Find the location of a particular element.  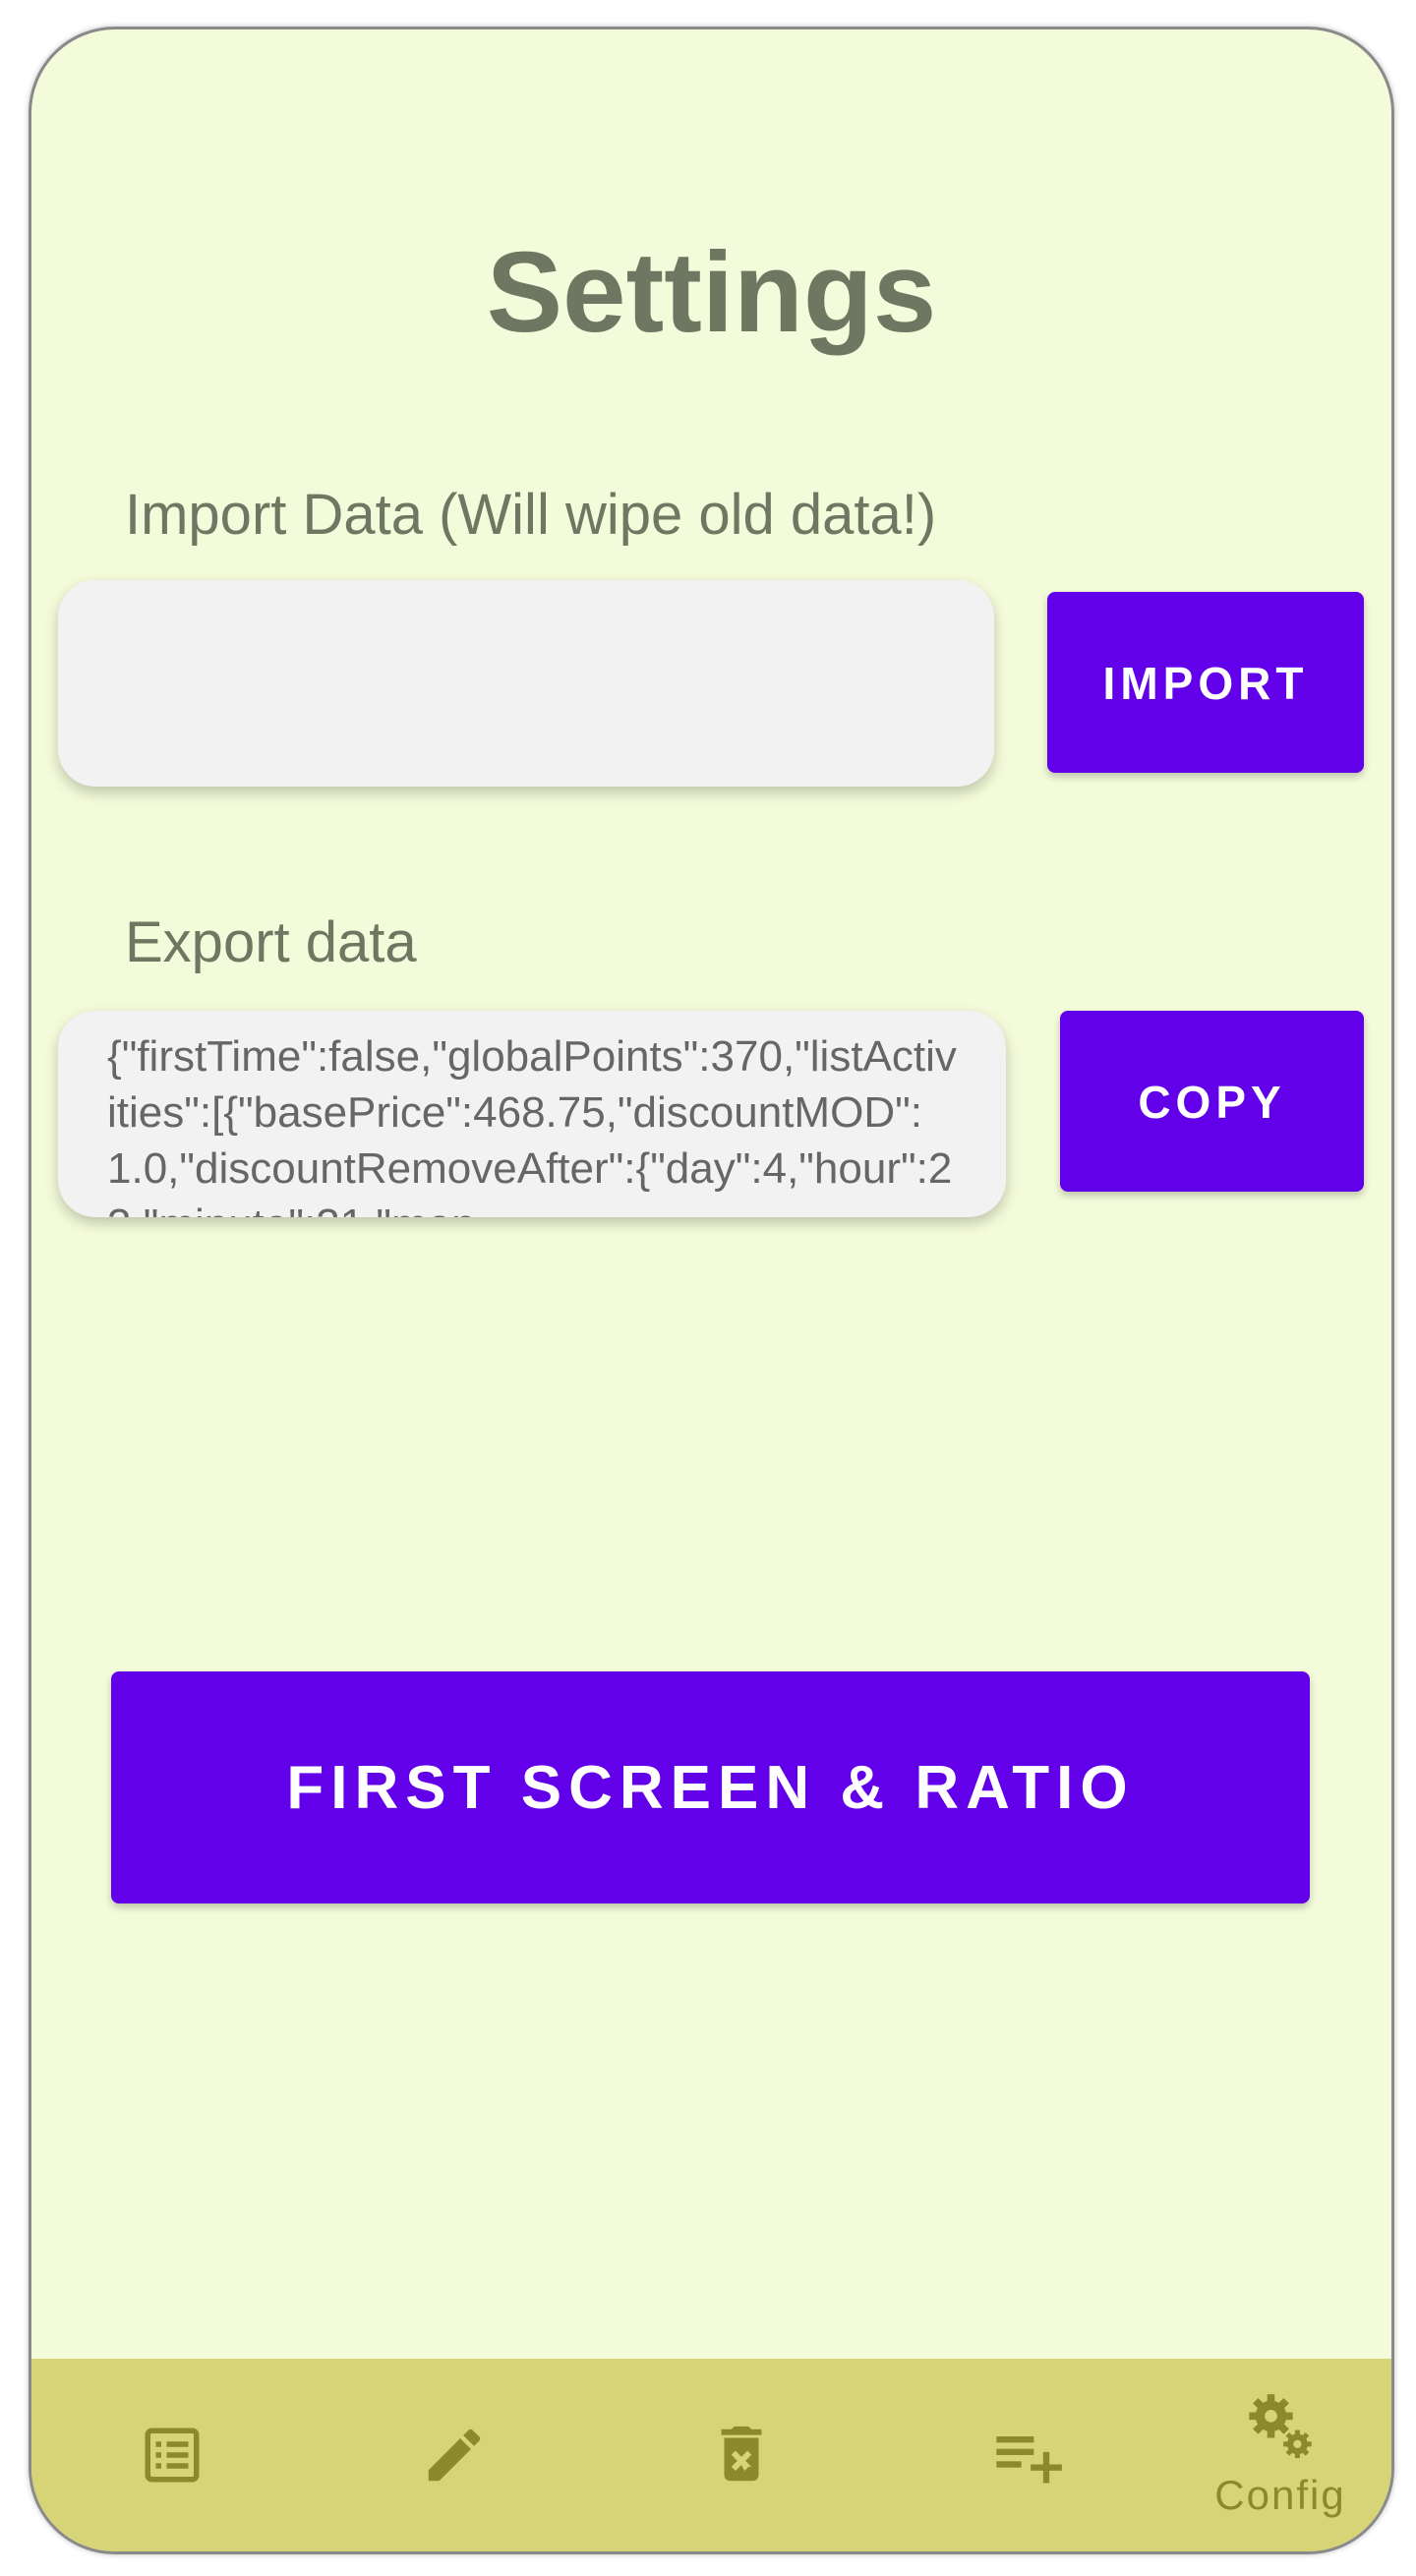

import-data-label: Import Data (Will wipe old data!) is located at coordinates (531, 515).